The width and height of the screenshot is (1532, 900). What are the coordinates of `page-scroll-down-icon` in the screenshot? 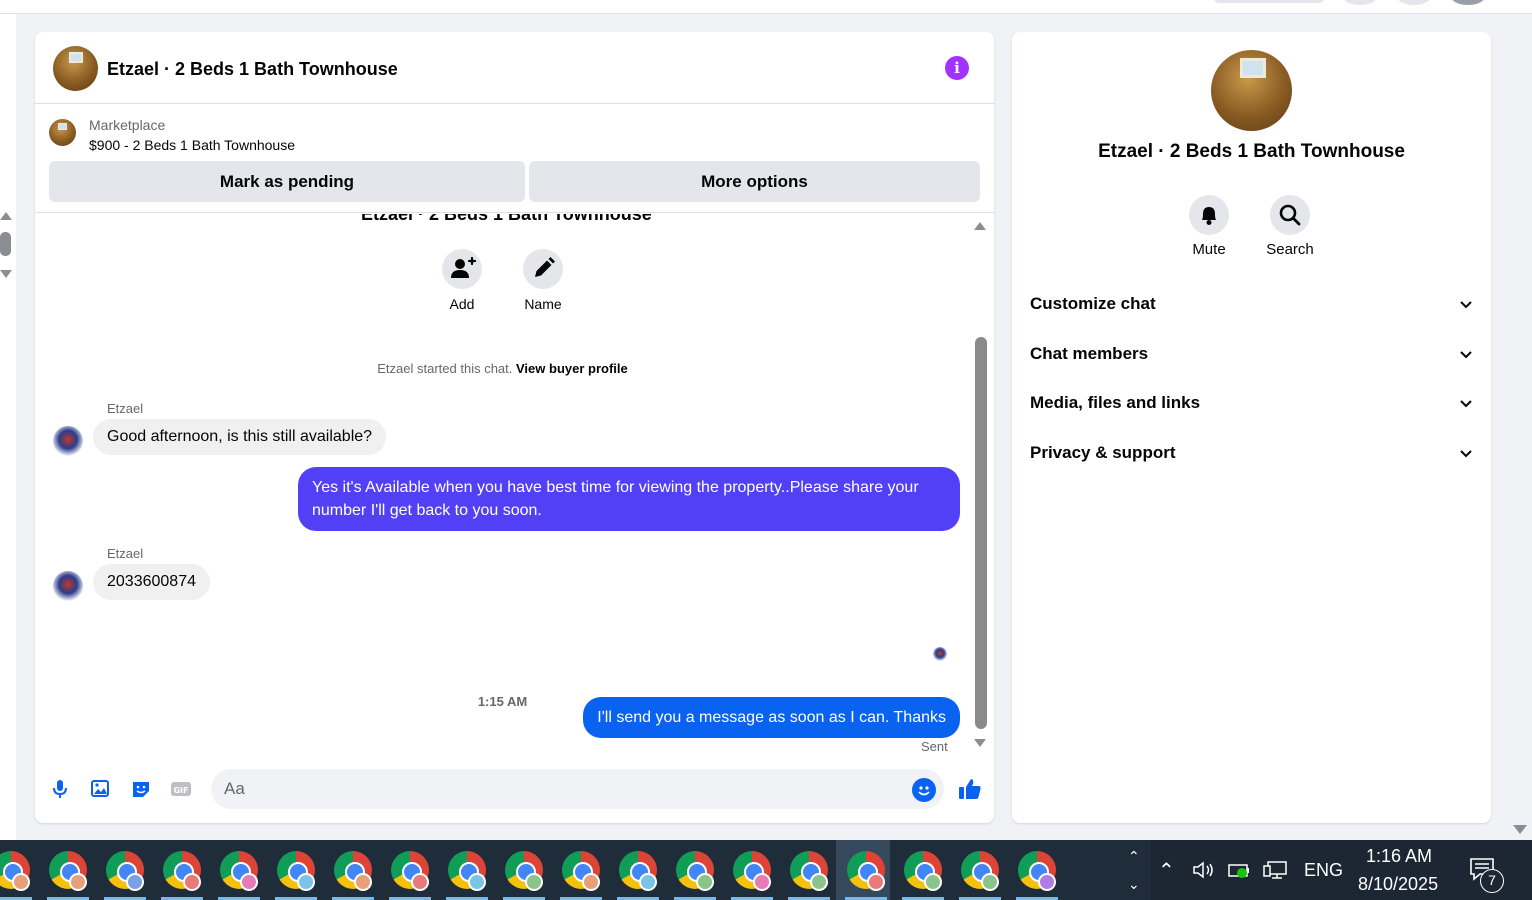 It's located at (1520, 829).